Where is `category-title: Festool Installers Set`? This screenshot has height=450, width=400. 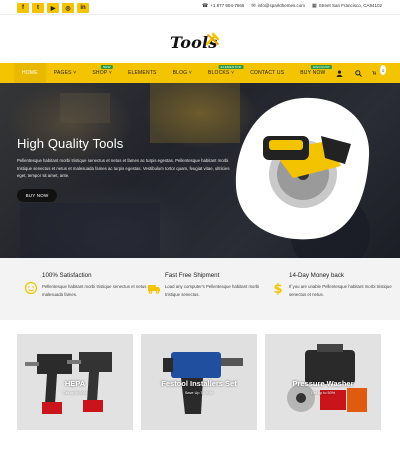
category-title: Festool Installers Set is located at coordinates (199, 383).